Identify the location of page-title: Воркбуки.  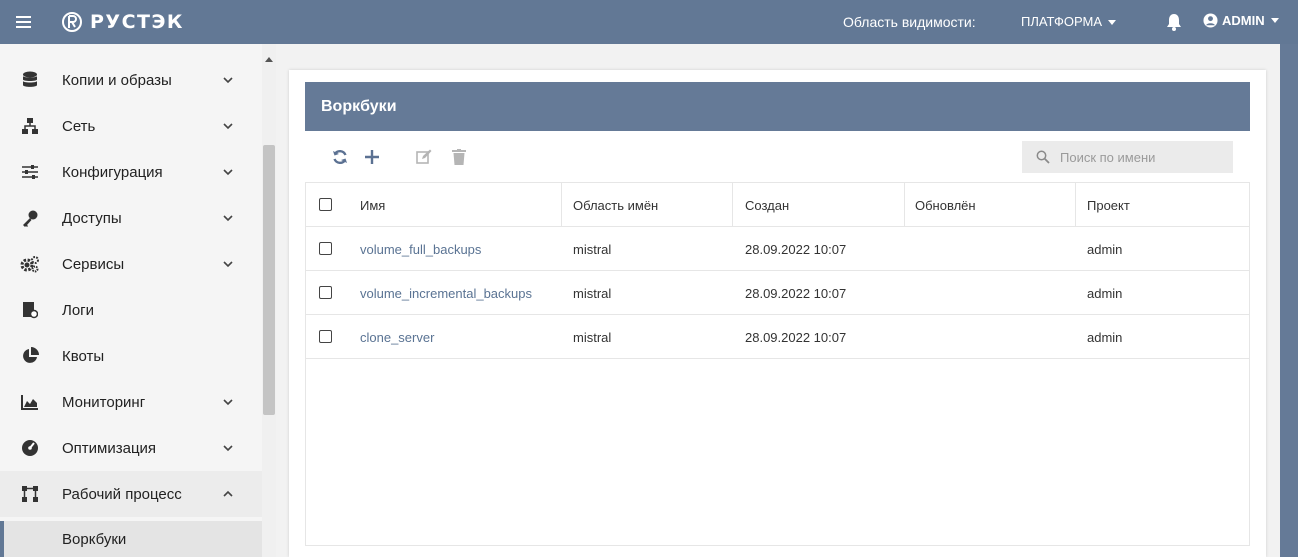
(359, 106).